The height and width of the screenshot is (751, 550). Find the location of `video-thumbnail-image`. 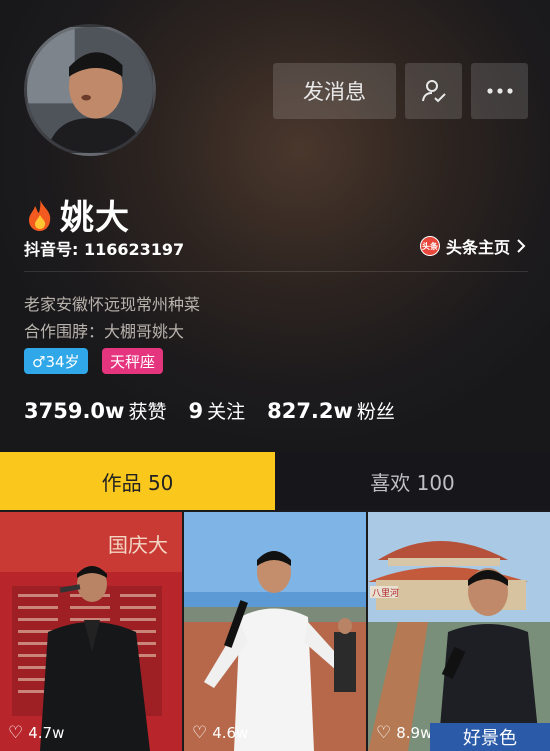

video-thumbnail-image is located at coordinates (275, 631).